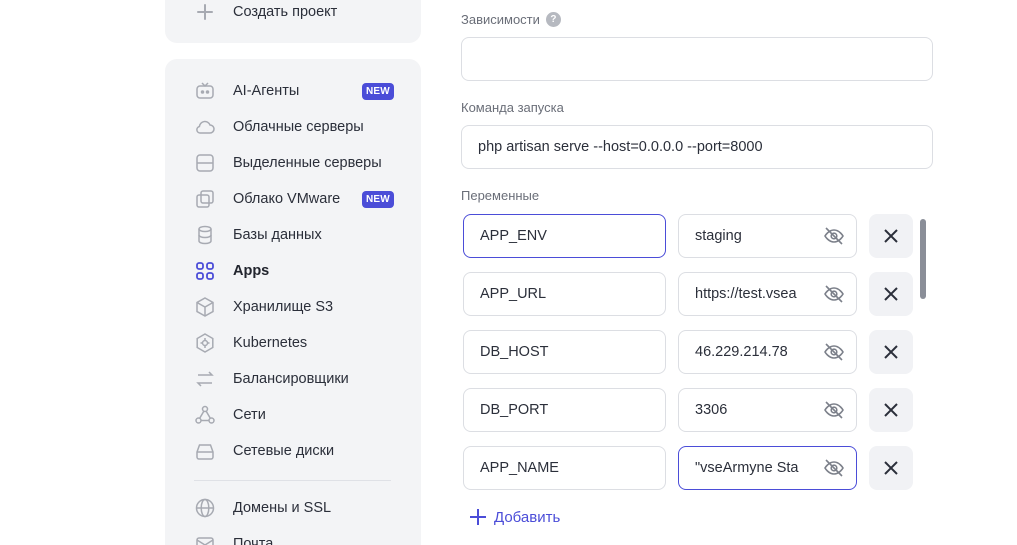  I want to click on variable-key-input: APP_ENV, so click(564, 236).